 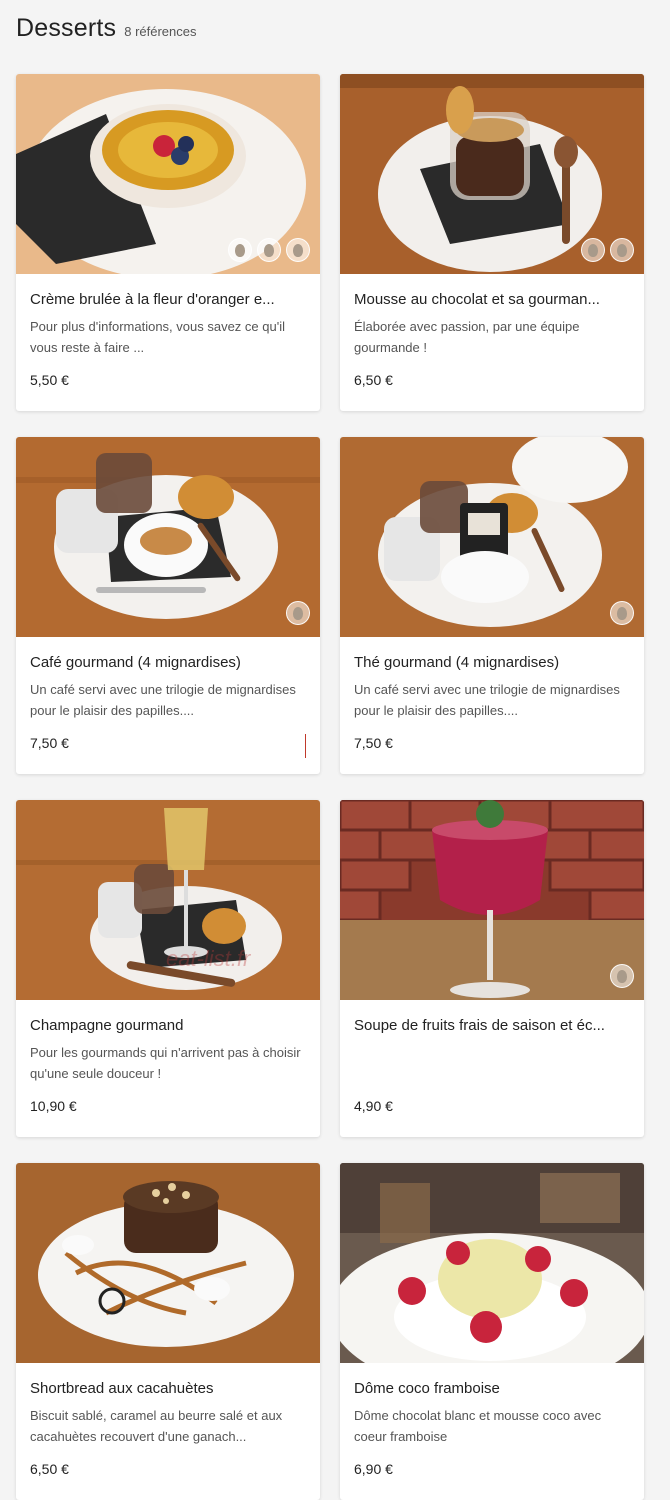 What do you see at coordinates (373, 1106) in the screenshot?
I see `item-price: 4,90 €` at bounding box center [373, 1106].